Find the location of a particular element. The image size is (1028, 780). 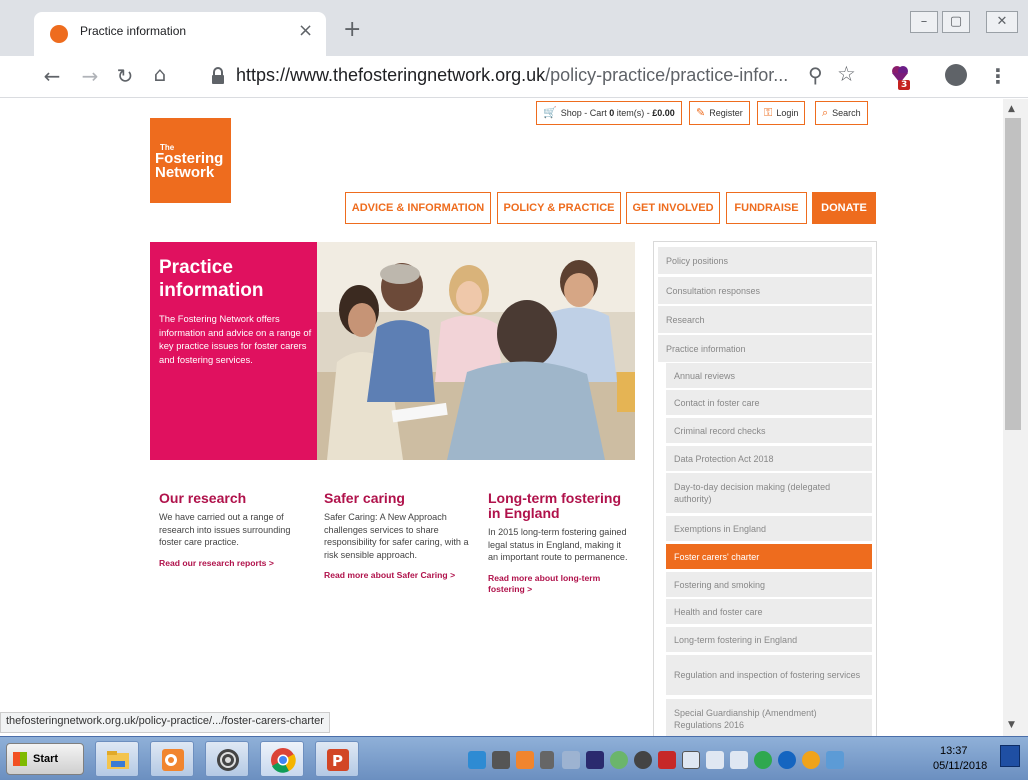

tray-green-icon is located at coordinates (619, 760).